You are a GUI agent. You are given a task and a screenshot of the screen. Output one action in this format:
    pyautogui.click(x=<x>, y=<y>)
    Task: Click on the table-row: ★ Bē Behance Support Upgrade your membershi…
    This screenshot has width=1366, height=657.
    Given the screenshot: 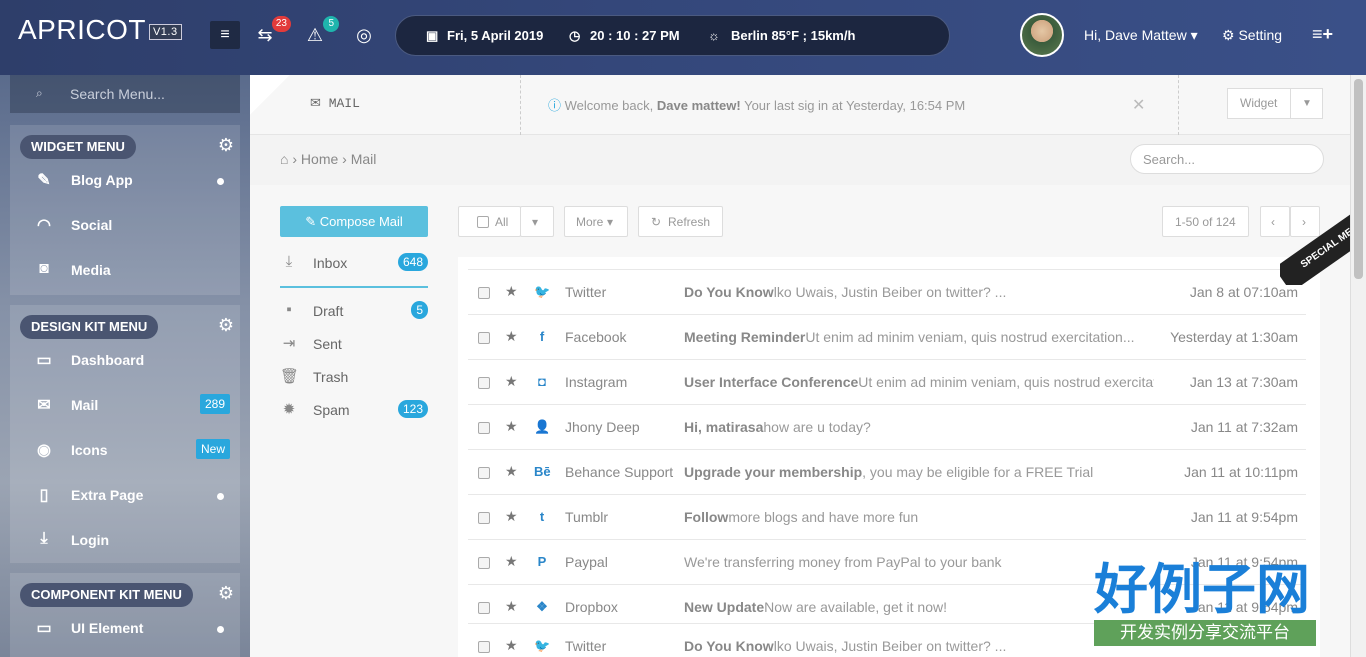 What is the action you would take?
    pyautogui.click(x=887, y=471)
    